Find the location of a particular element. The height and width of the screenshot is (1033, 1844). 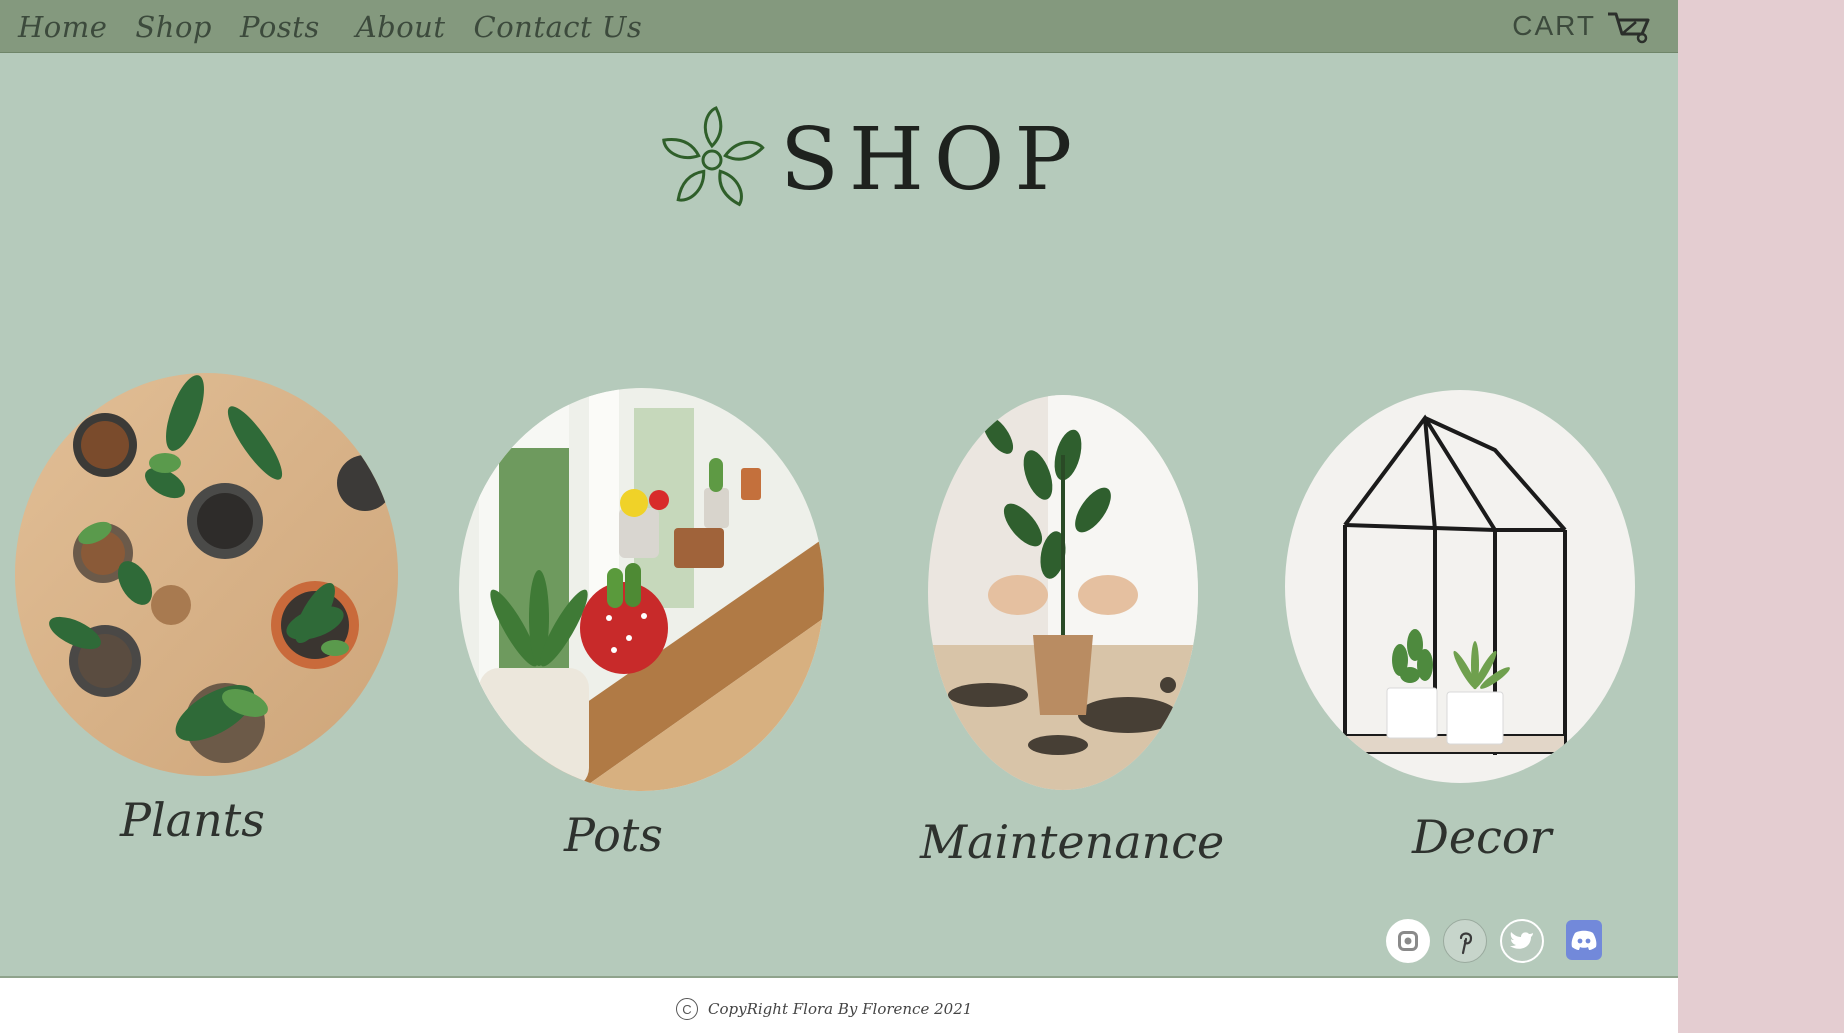

pinterest-icon is located at coordinates (1465, 941).